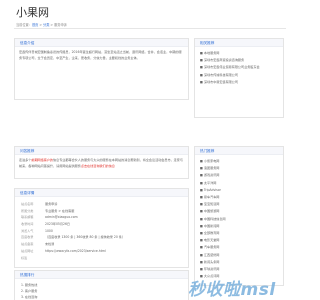 This screenshot has width=320, height=300. What do you see at coordinates (240, 197) in the screenshot?
I see `list-item: ■ 易车汽车网` at bounding box center [240, 197].